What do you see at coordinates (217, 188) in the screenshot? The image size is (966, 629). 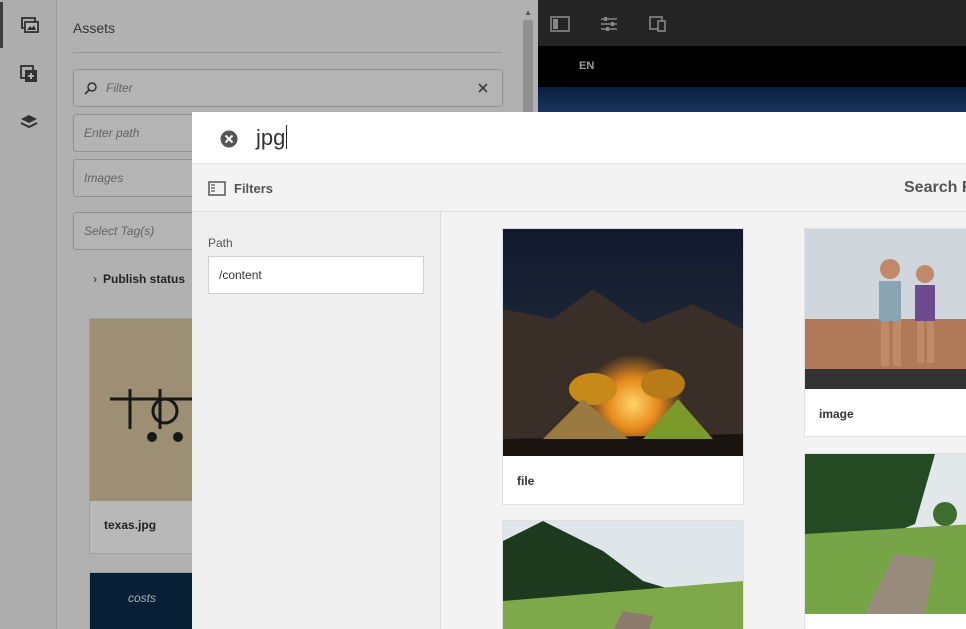 I see `filters-rail-toggle-icon` at bounding box center [217, 188].